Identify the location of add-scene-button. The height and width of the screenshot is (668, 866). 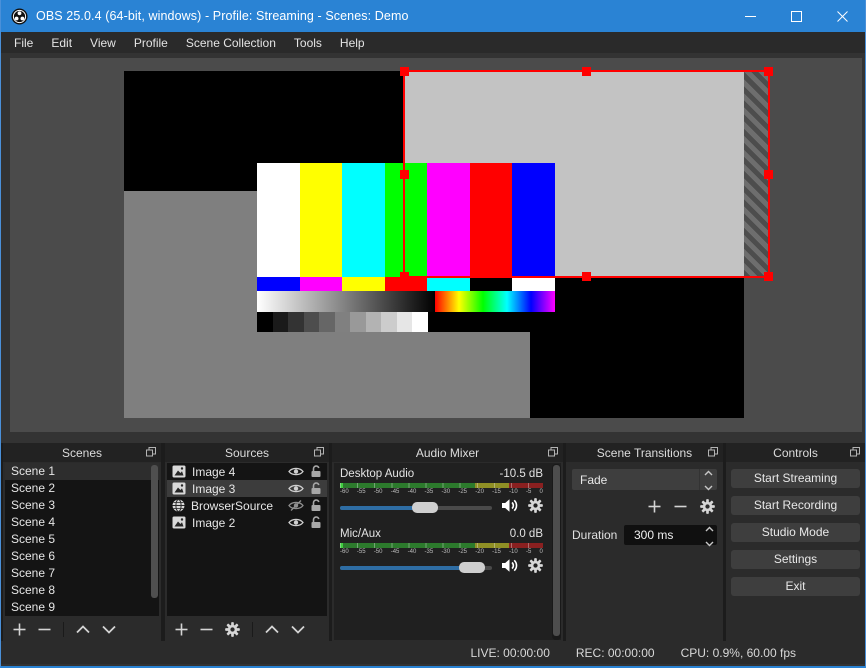
(19, 629).